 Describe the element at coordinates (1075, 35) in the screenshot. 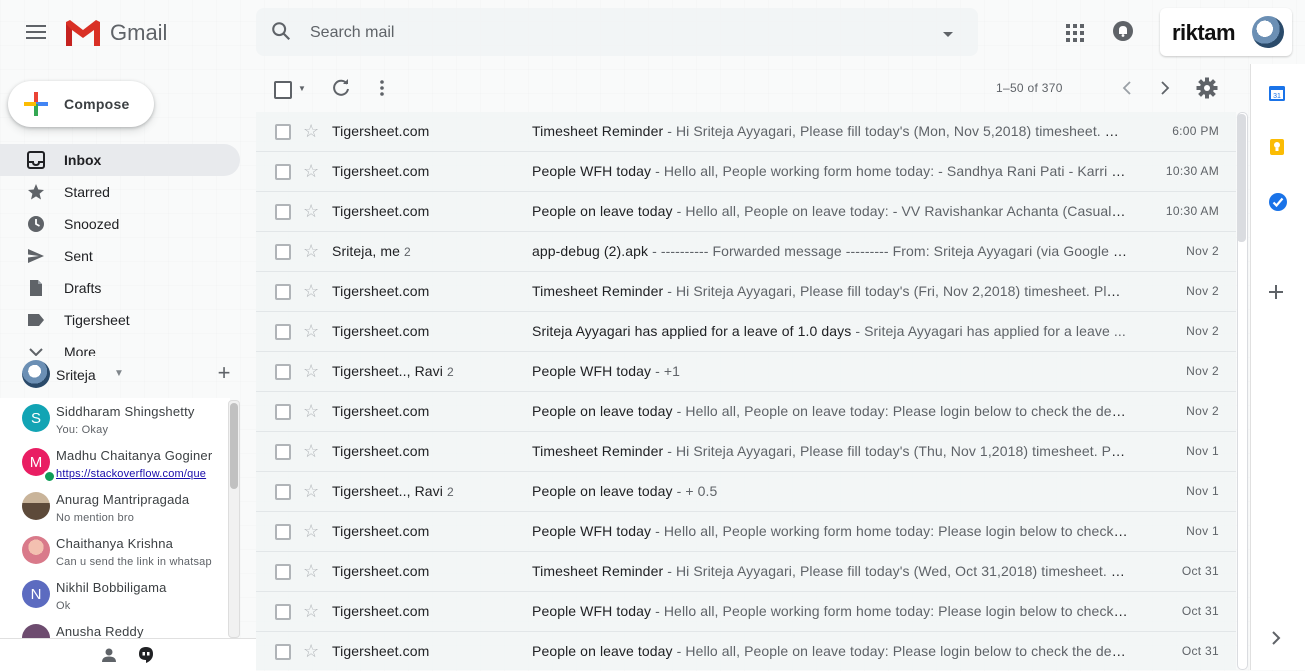

I see `google-apps-grid-icon` at that location.